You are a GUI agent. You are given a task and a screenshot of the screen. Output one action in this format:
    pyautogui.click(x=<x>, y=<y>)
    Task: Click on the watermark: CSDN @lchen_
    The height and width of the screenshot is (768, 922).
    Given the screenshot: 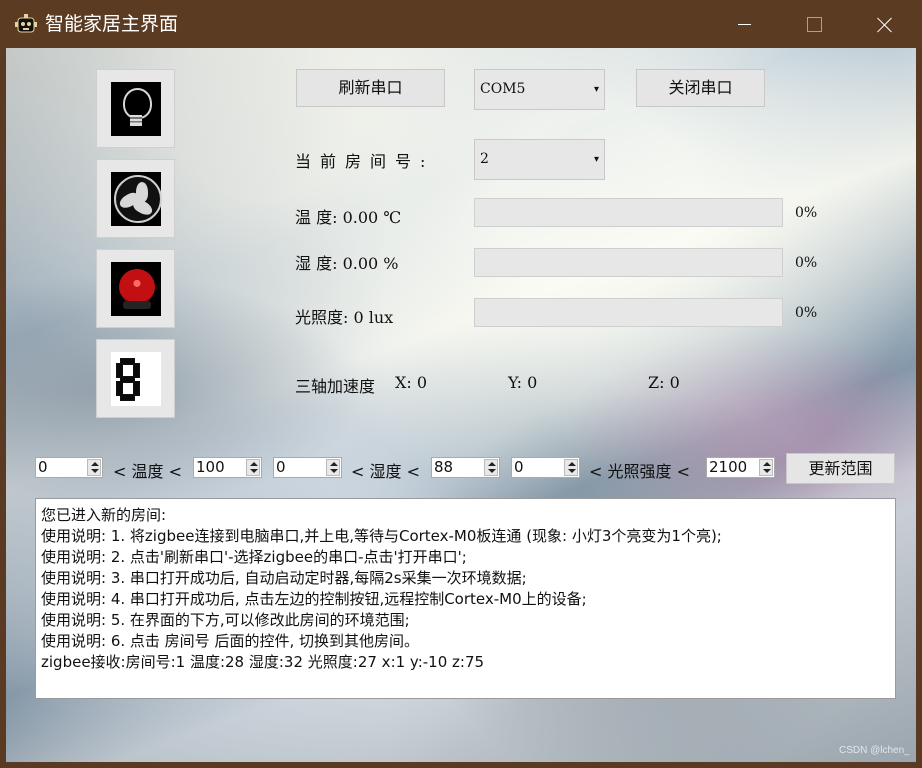 What is the action you would take?
    pyautogui.click(x=874, y=750)
    